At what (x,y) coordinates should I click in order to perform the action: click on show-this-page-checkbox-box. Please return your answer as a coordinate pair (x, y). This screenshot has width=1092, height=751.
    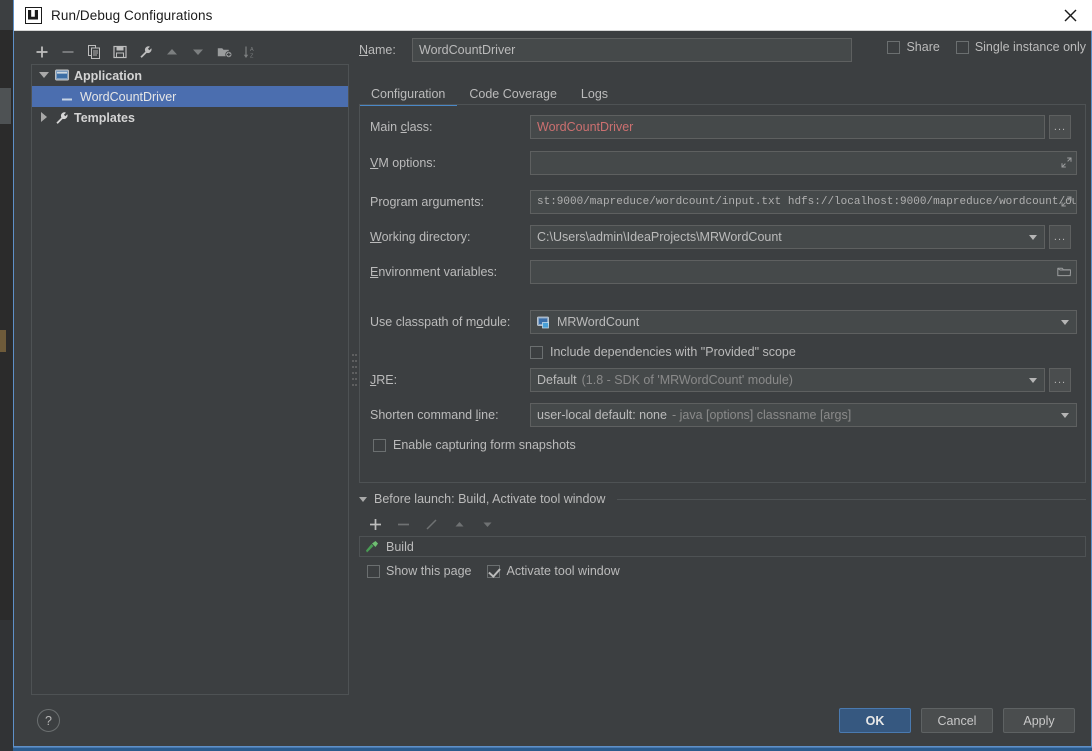
    Looking at the image, I should click on (373, 571).